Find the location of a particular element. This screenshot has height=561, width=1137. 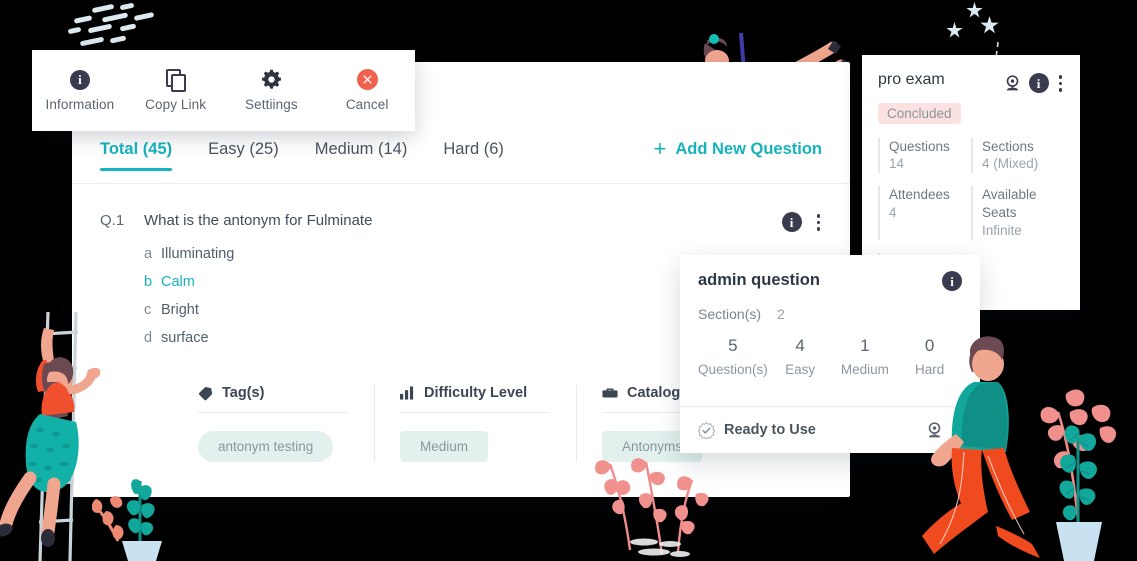

option-label: surface is located at coordinates (185, 337).